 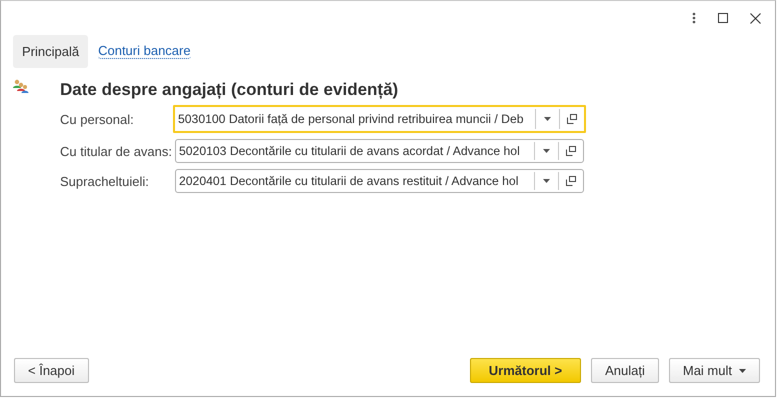 I want to click on account-field: 5030100 Datorii față de personal privind retribuirea muncii / Deb, so click(x=379, y=119).